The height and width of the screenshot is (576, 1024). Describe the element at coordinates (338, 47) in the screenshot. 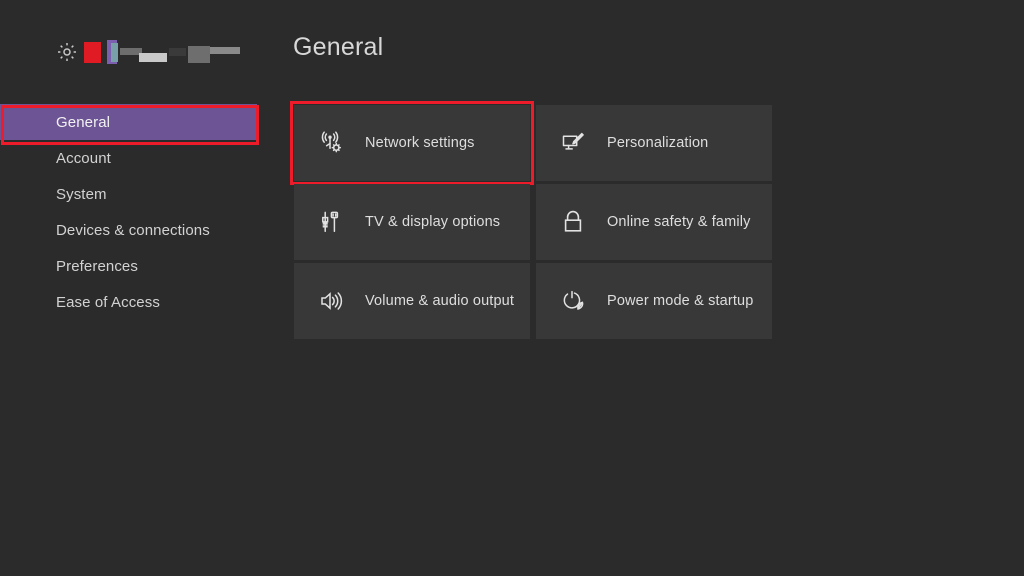

I see `page-title: General` at that location.